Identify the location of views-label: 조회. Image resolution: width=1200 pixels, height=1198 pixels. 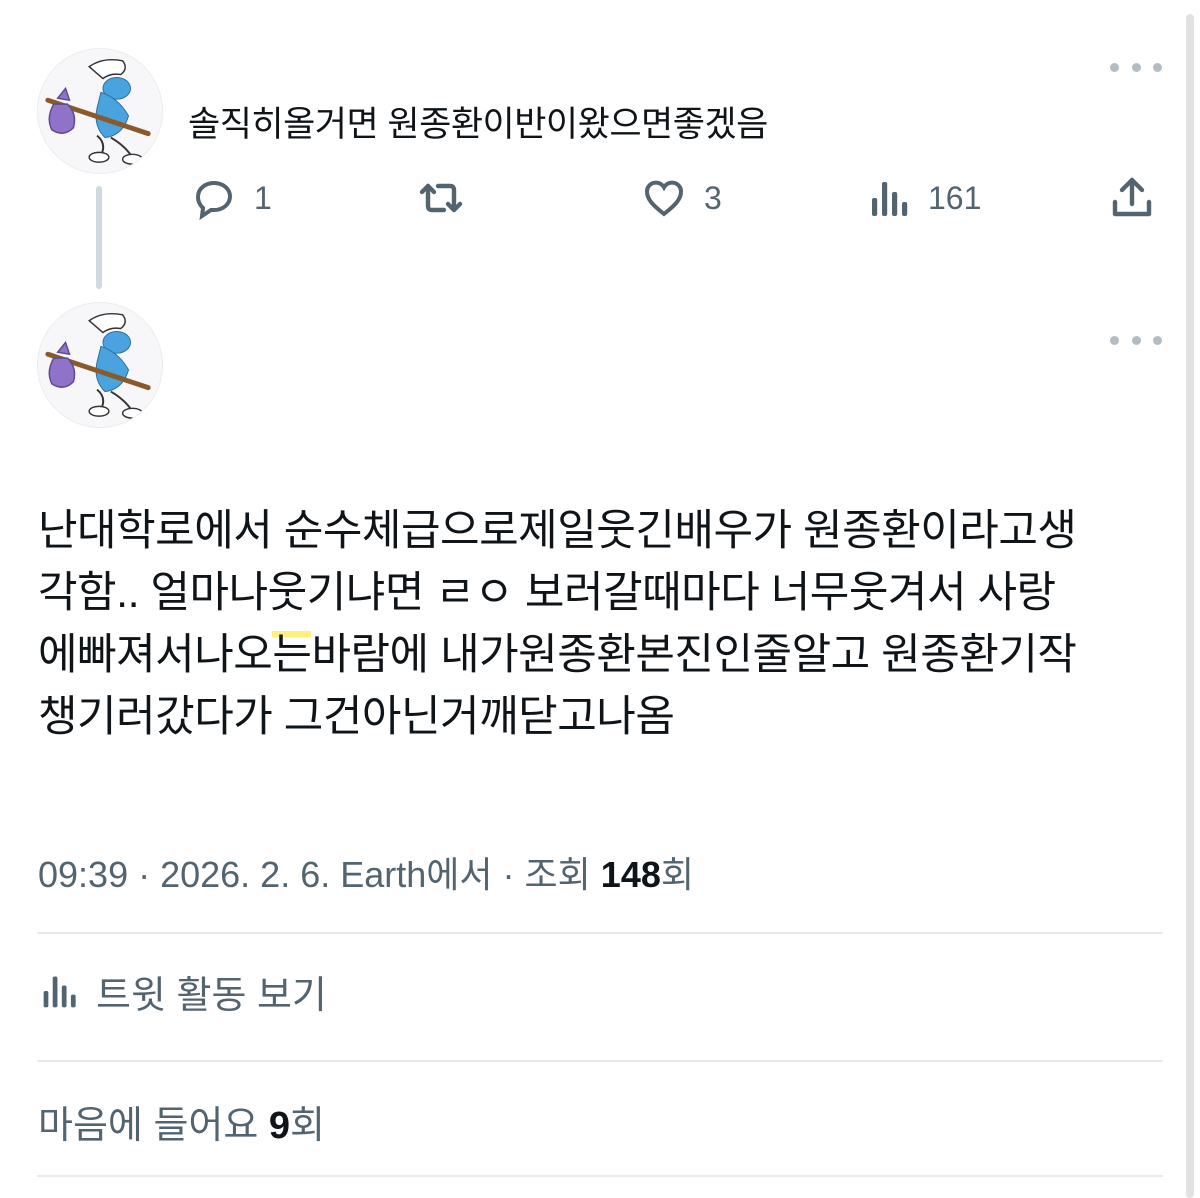
(562, 874).